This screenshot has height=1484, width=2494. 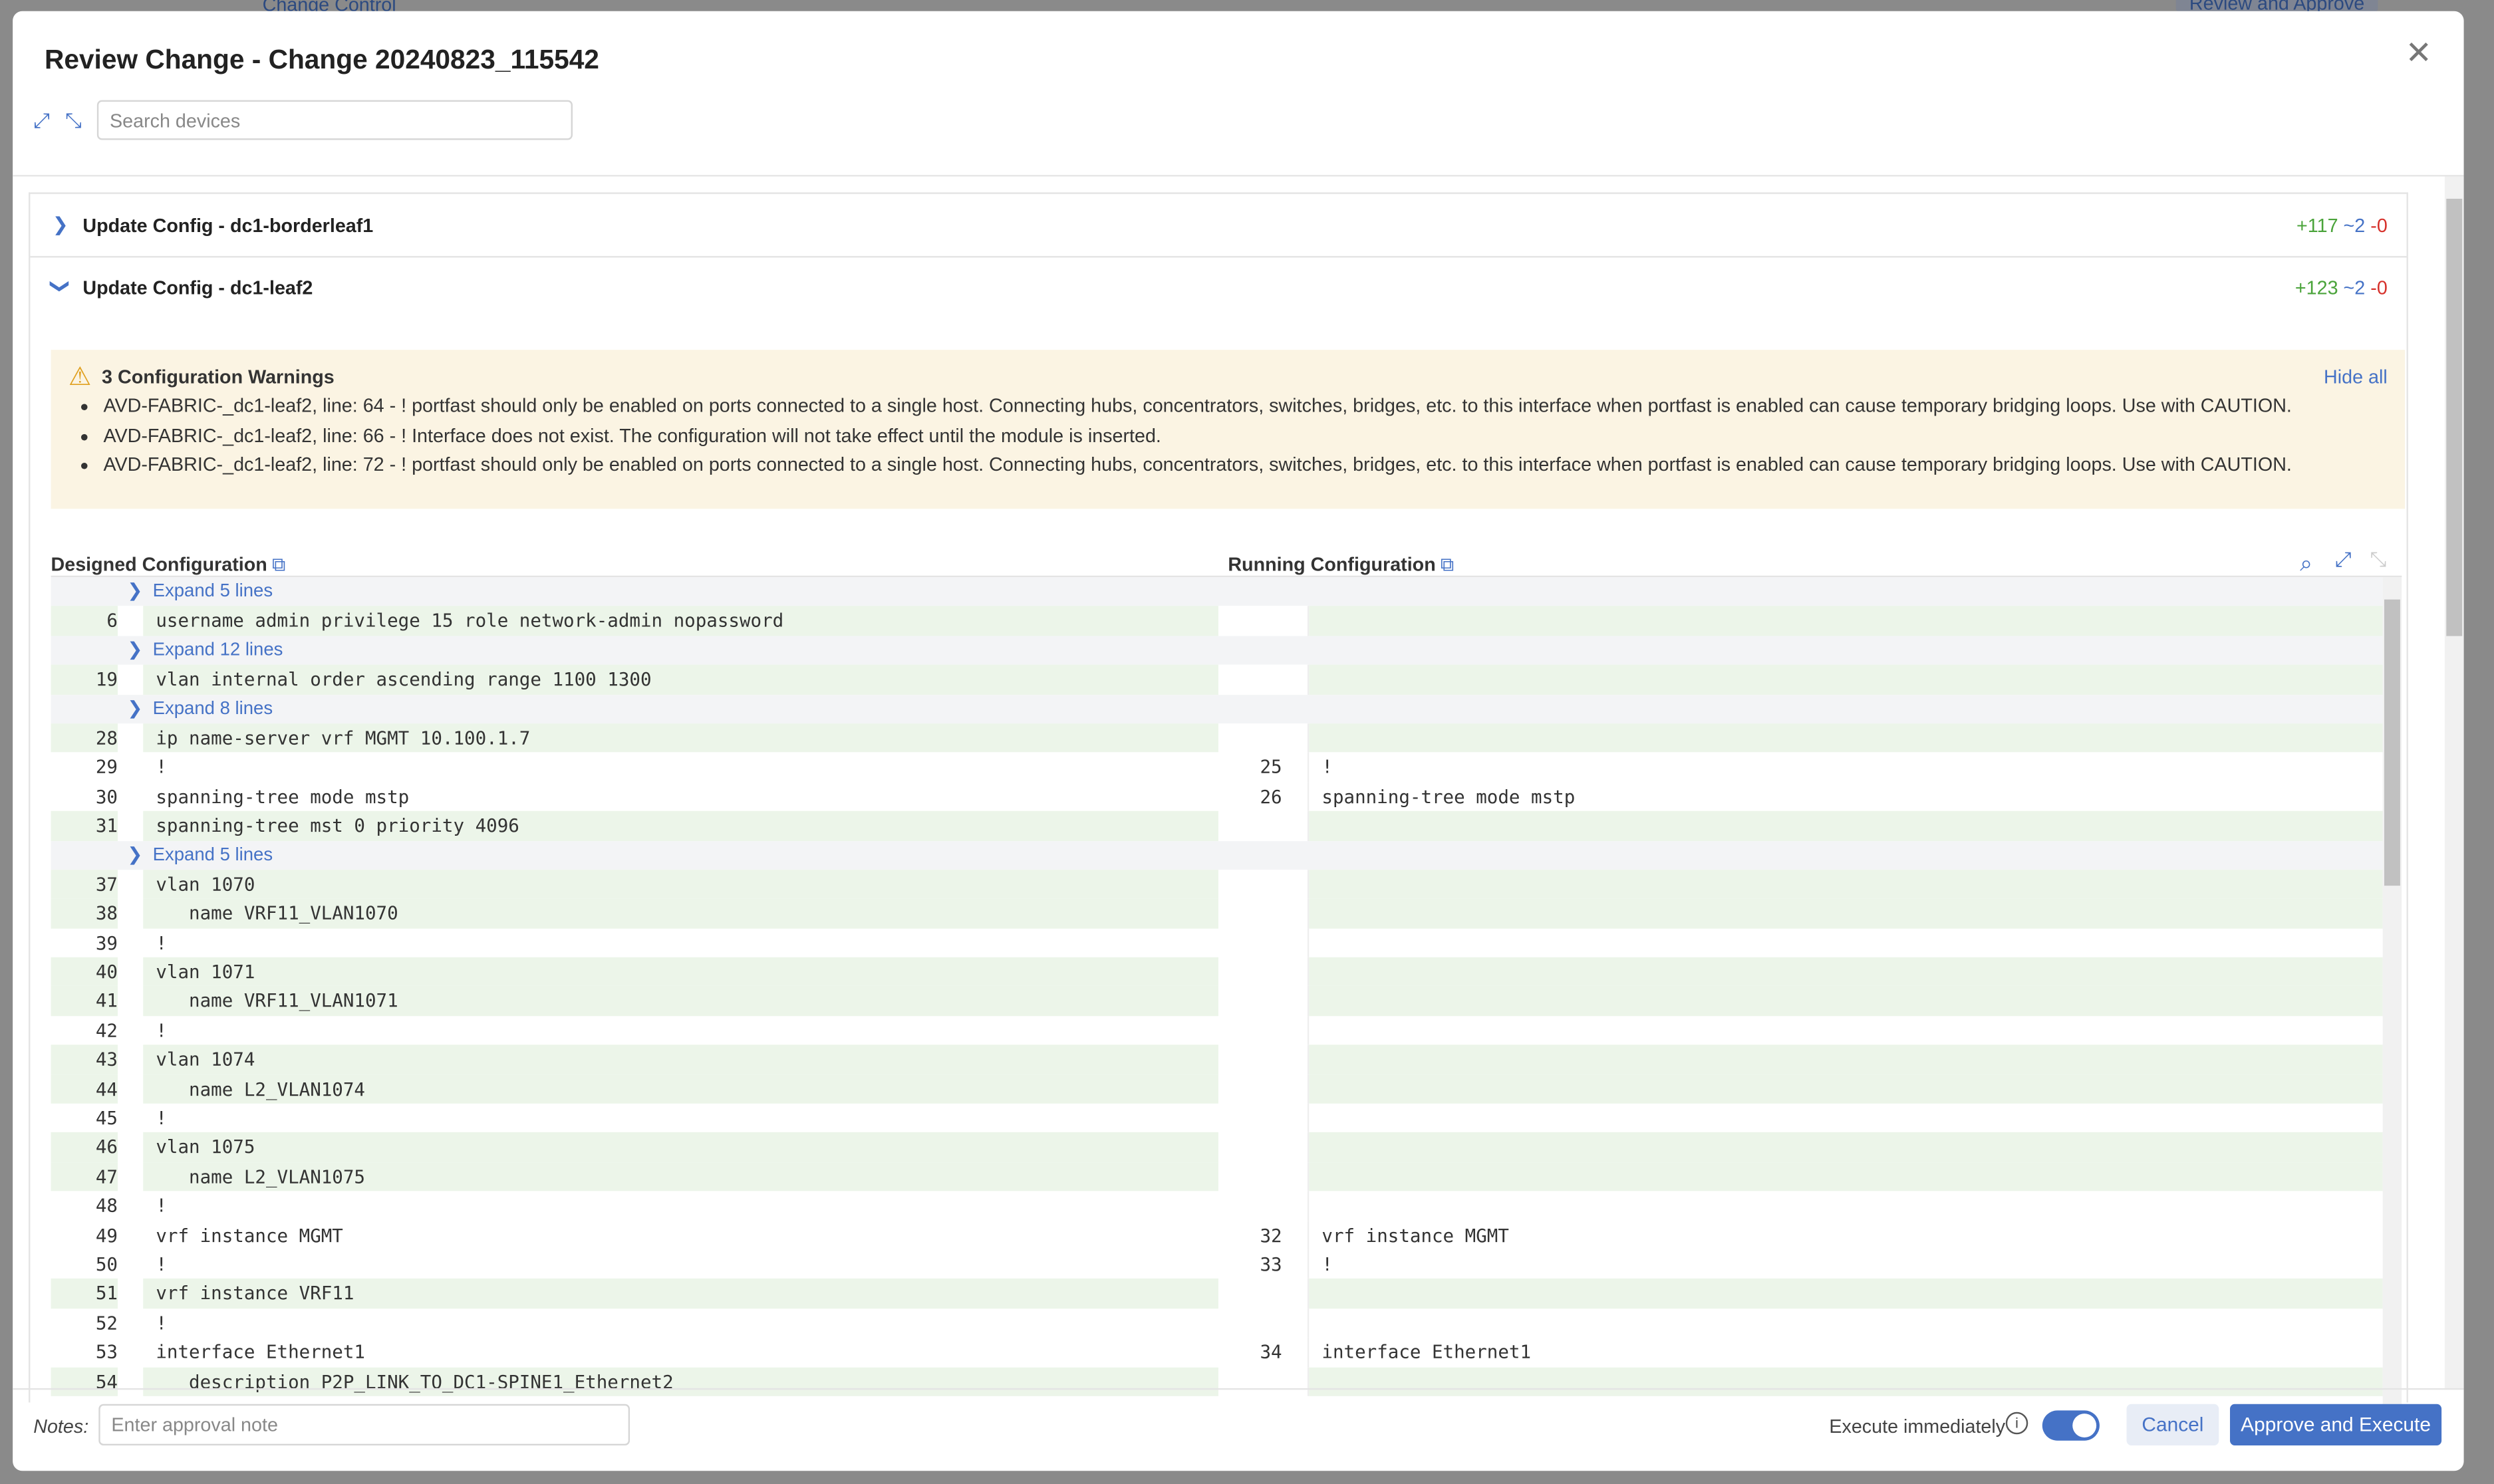 What do you see at coordinates (84, 621) in the screenshot?
I see `designed-line-number: 6` at bounding box center [84, 621].